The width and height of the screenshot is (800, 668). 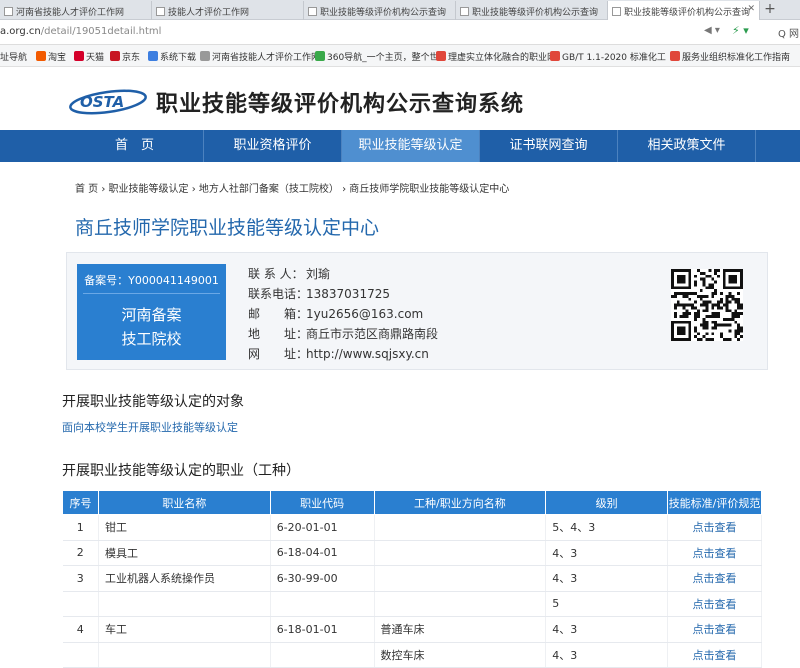 What do you see at coordinates (687, 146) in the screenshot?
I see `nav-item-policy: 相关政策文件` at bounding box center [687, 146].